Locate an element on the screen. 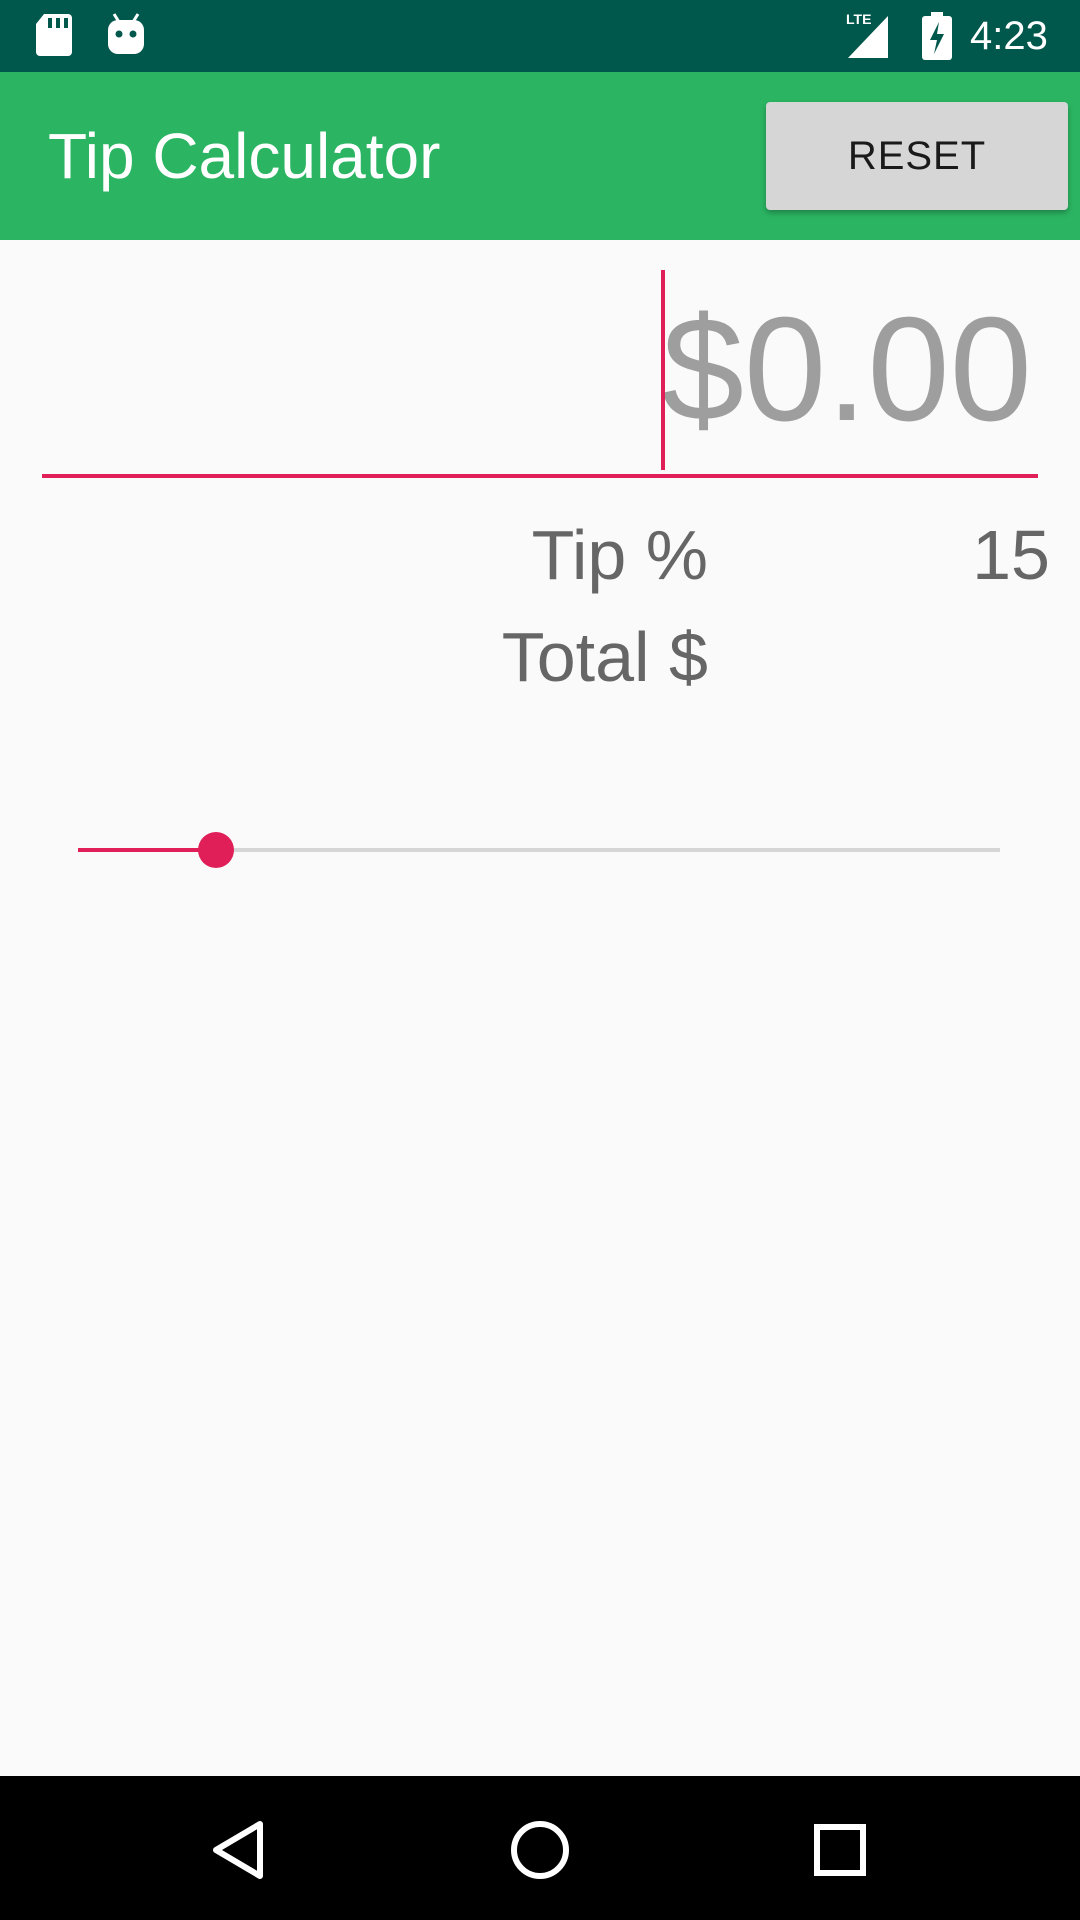 Image resolution: width=1080 pixels, height=1920 pixels. tip-percent-value: 15 is located at coordinates (1011, 555).